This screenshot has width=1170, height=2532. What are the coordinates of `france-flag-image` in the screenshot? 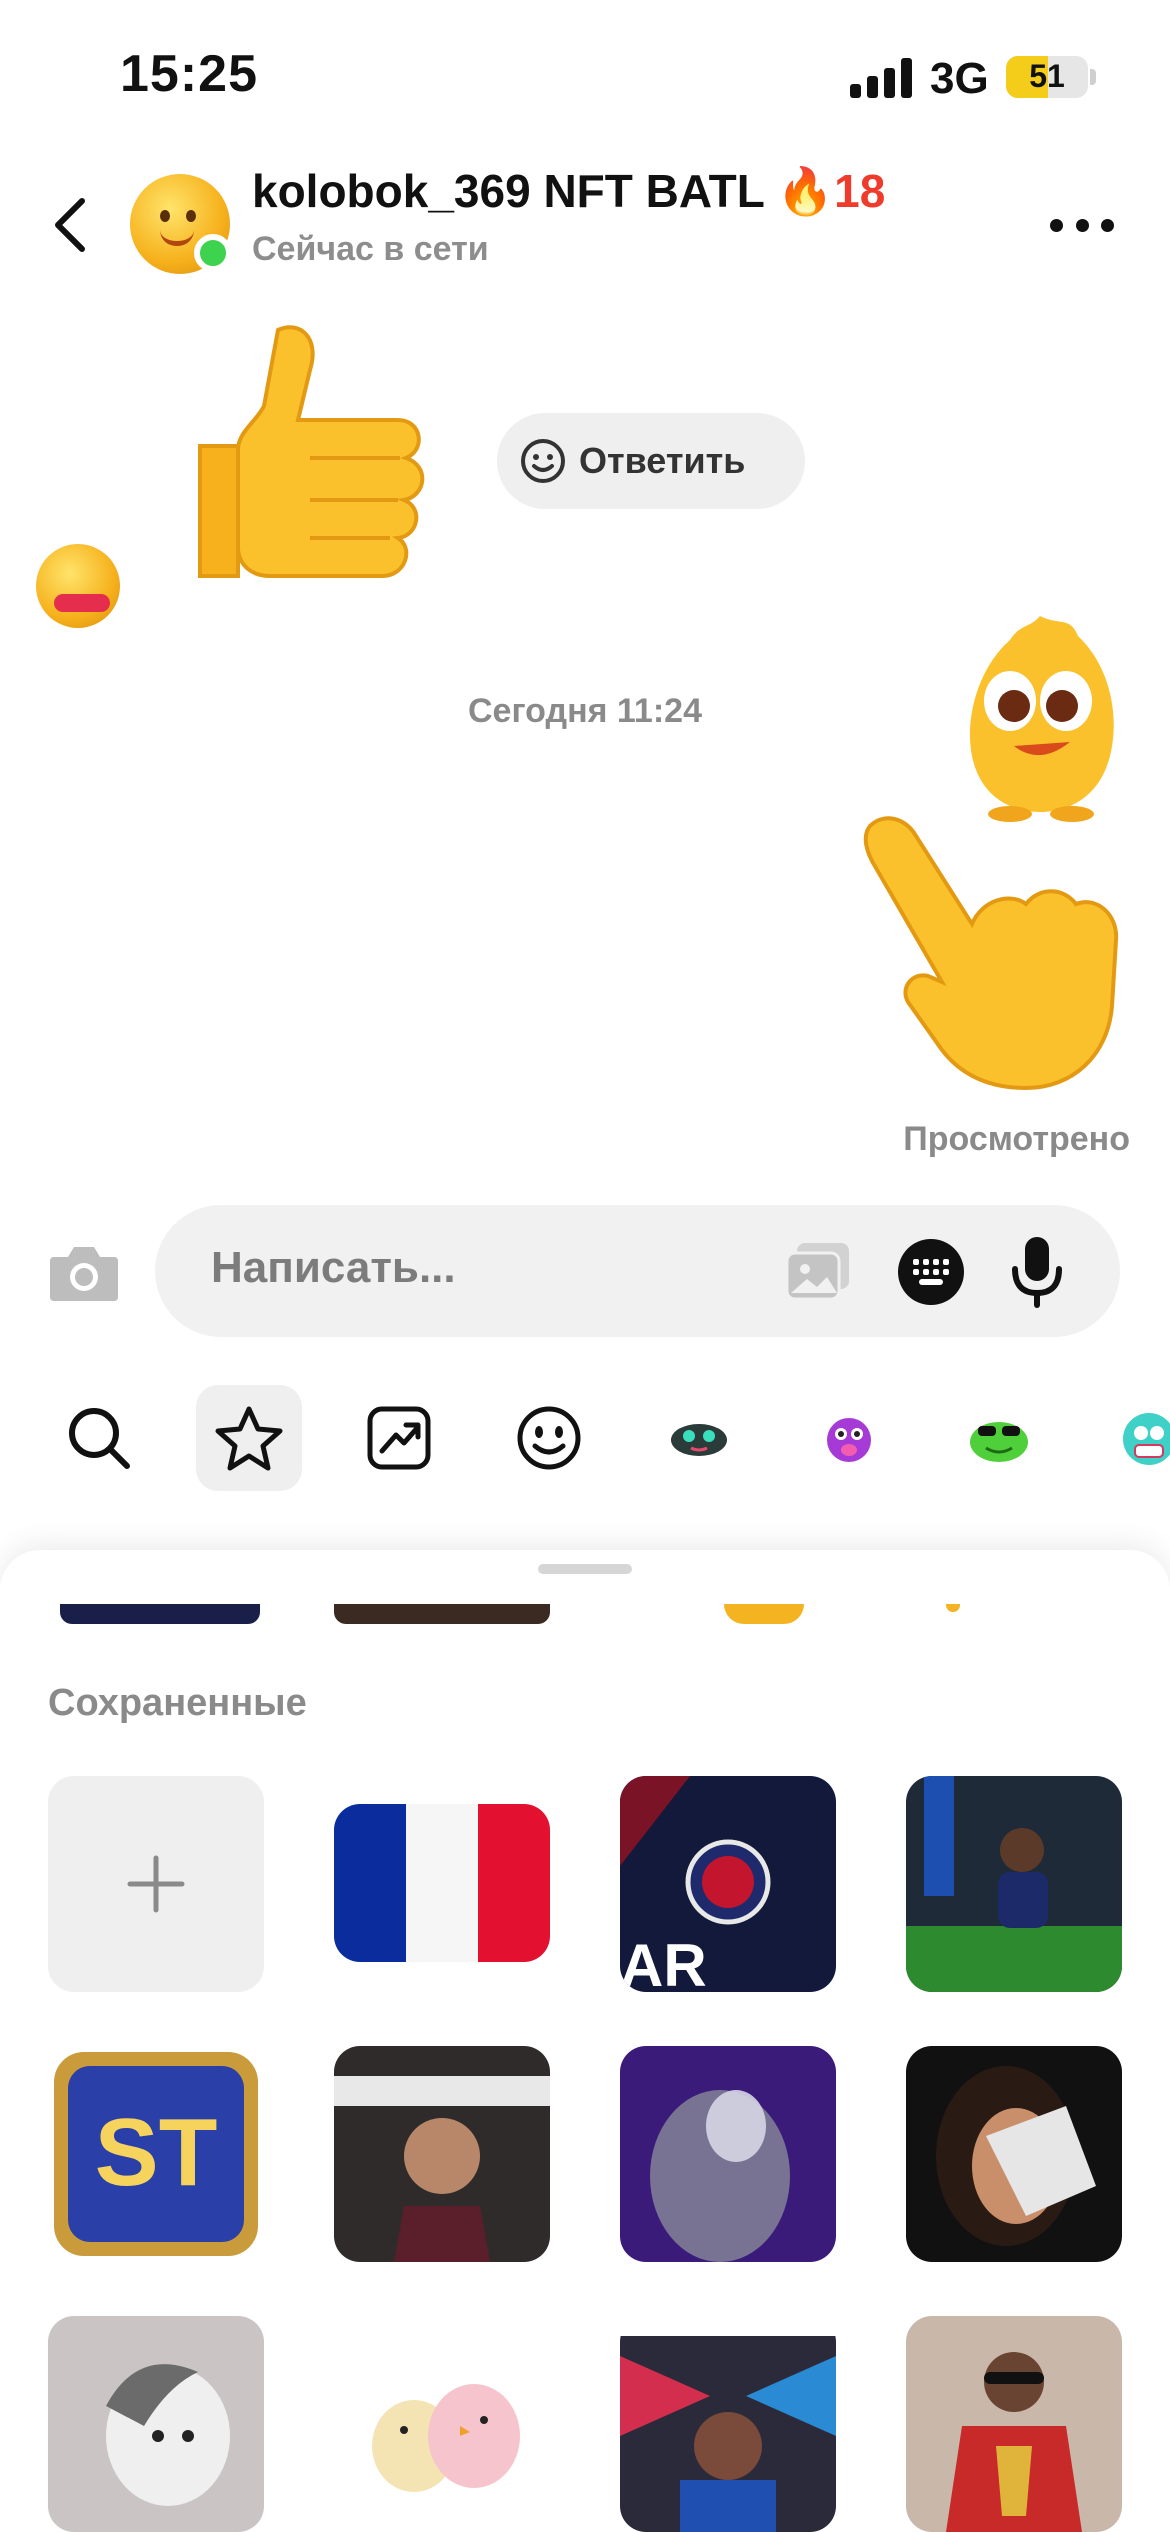 It's located at (442, 1883).